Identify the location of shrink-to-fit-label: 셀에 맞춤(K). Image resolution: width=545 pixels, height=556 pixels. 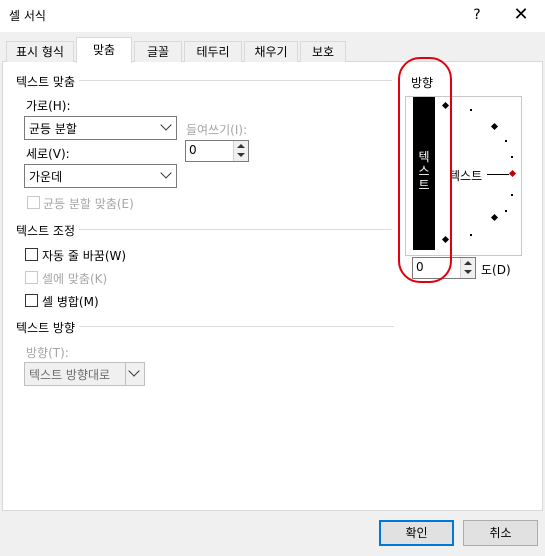
(75, 279).